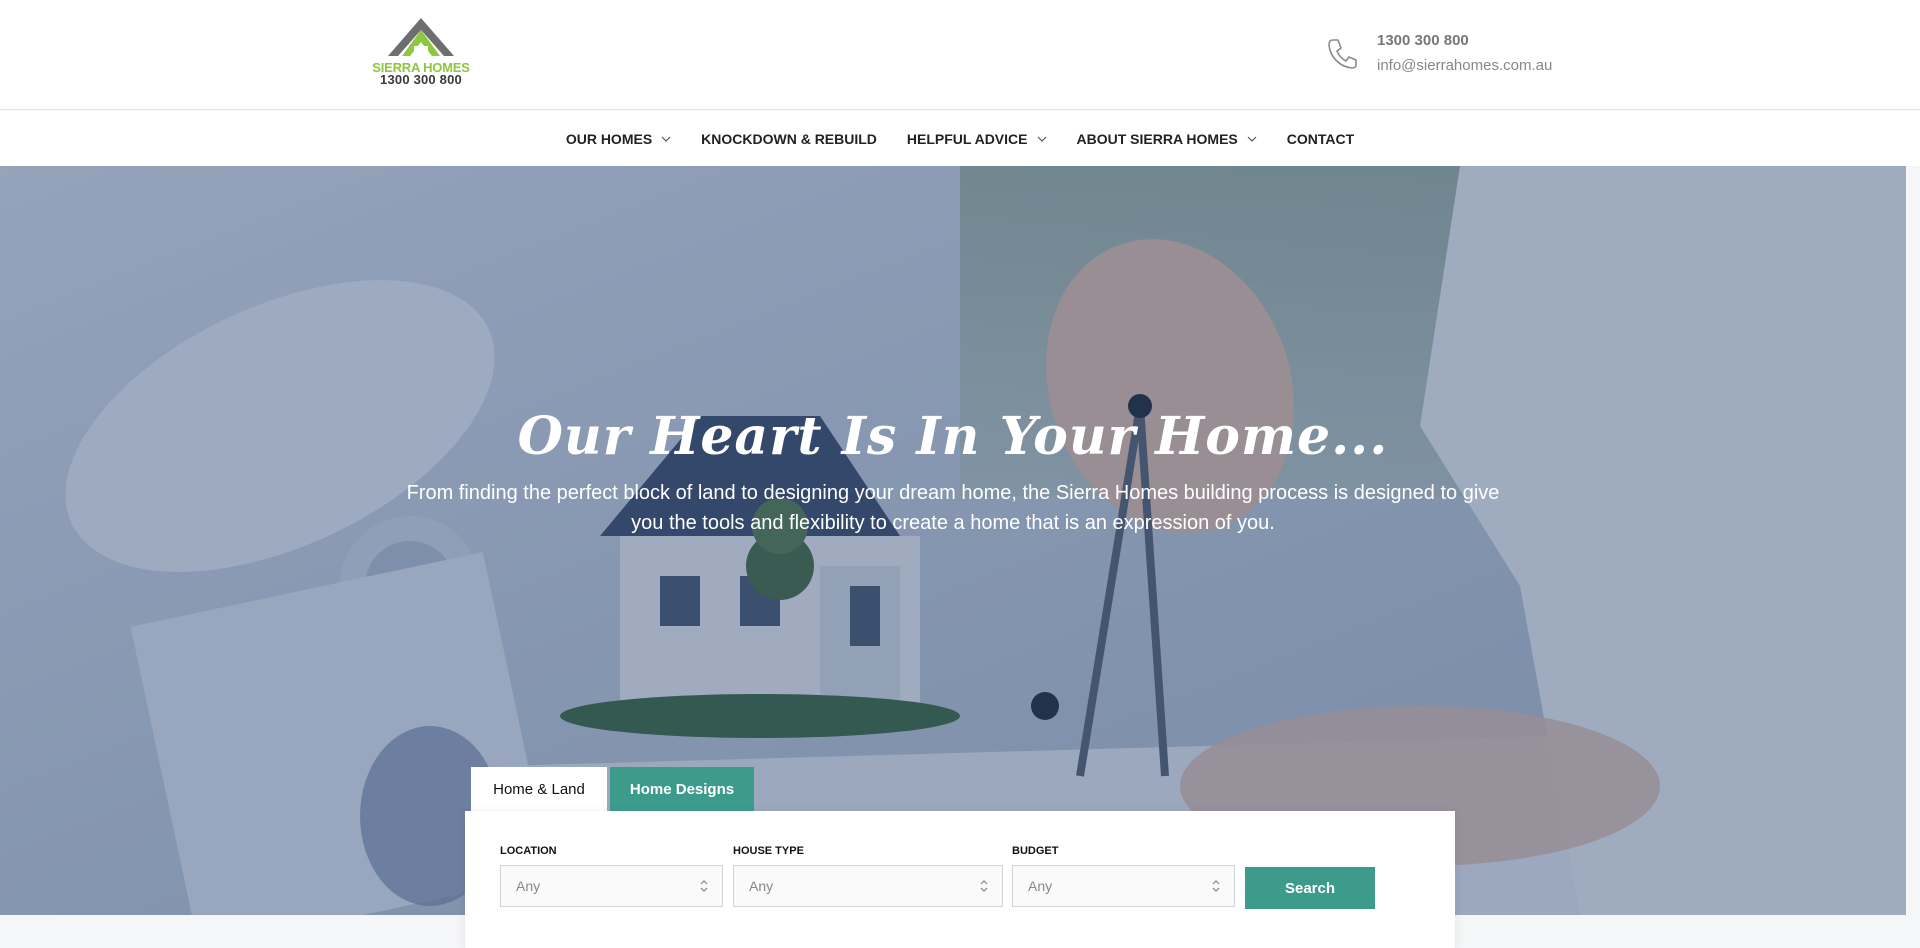 This screenshot has height=948, width=1920. I want to click on house-type-value: Any, so click(761, 886).